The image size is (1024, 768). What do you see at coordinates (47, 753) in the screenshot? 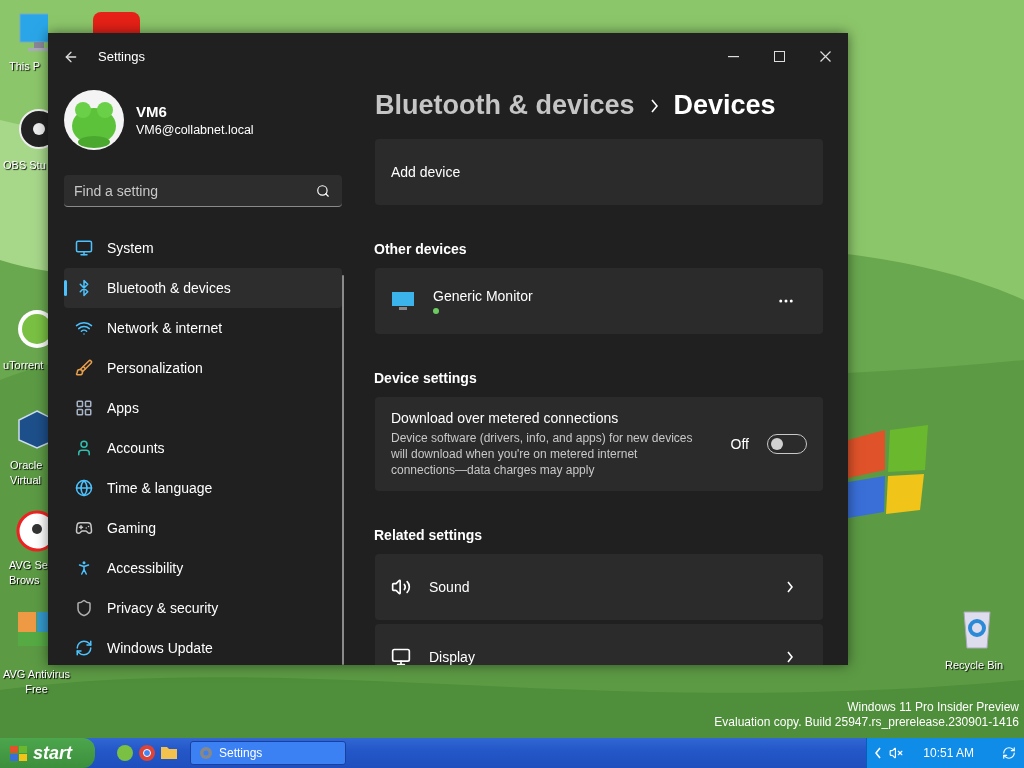
I see `start-button: start` at bounding box center [47, 753].